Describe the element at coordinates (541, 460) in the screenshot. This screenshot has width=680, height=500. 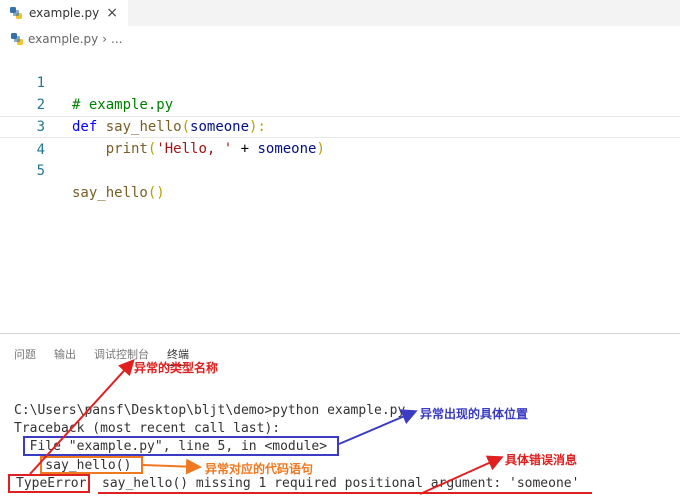
I see `annotation-message: 具体错误消息` at that location.